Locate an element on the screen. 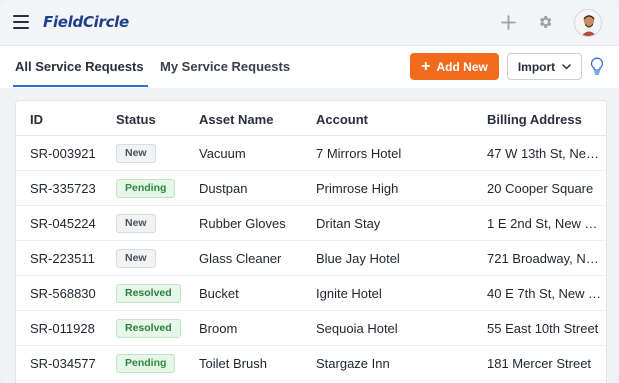  billing-address: 721 Broadway, New York is located at coordinates (544, 258).